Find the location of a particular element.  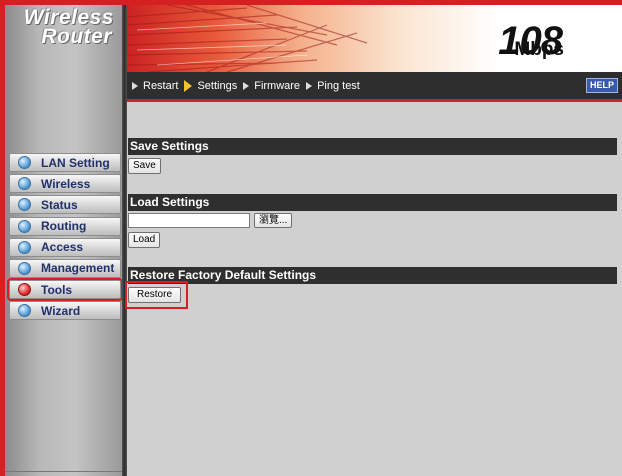

sidebar-item-label: Tools is located at coordinates (57, 289).